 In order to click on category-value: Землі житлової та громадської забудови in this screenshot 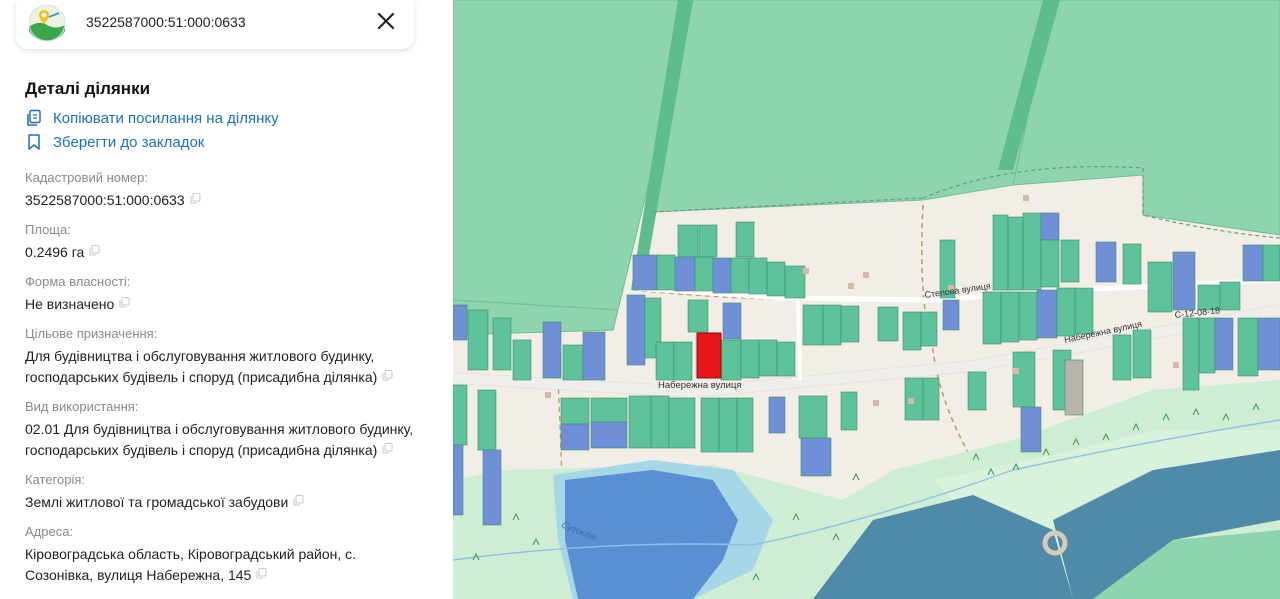, I will do `click(157, 502)`.